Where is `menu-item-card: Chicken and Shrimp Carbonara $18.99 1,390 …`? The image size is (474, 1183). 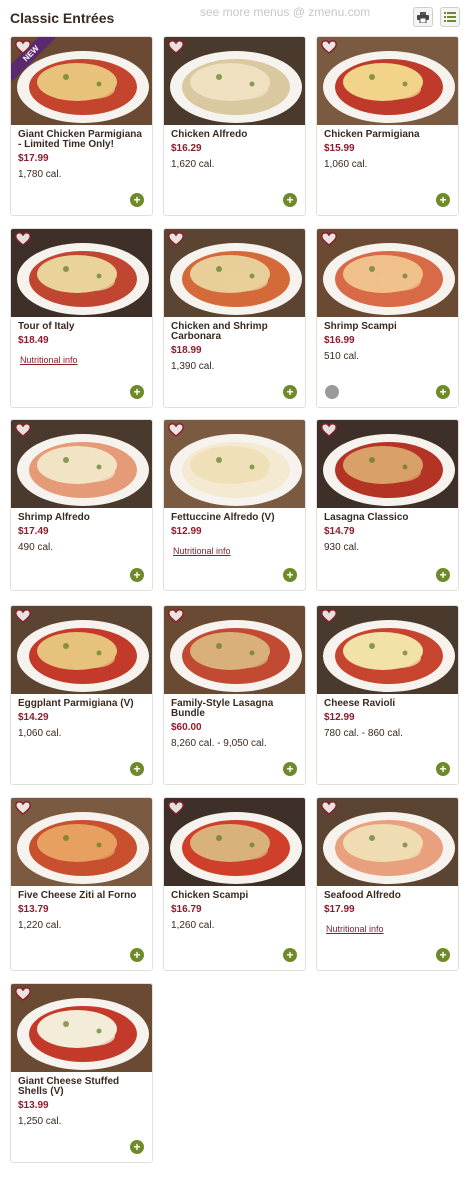 menu-item-card: Chicken and Shrimp Carbonara $18.99 1,390 … is located at coordinates (234, 318).